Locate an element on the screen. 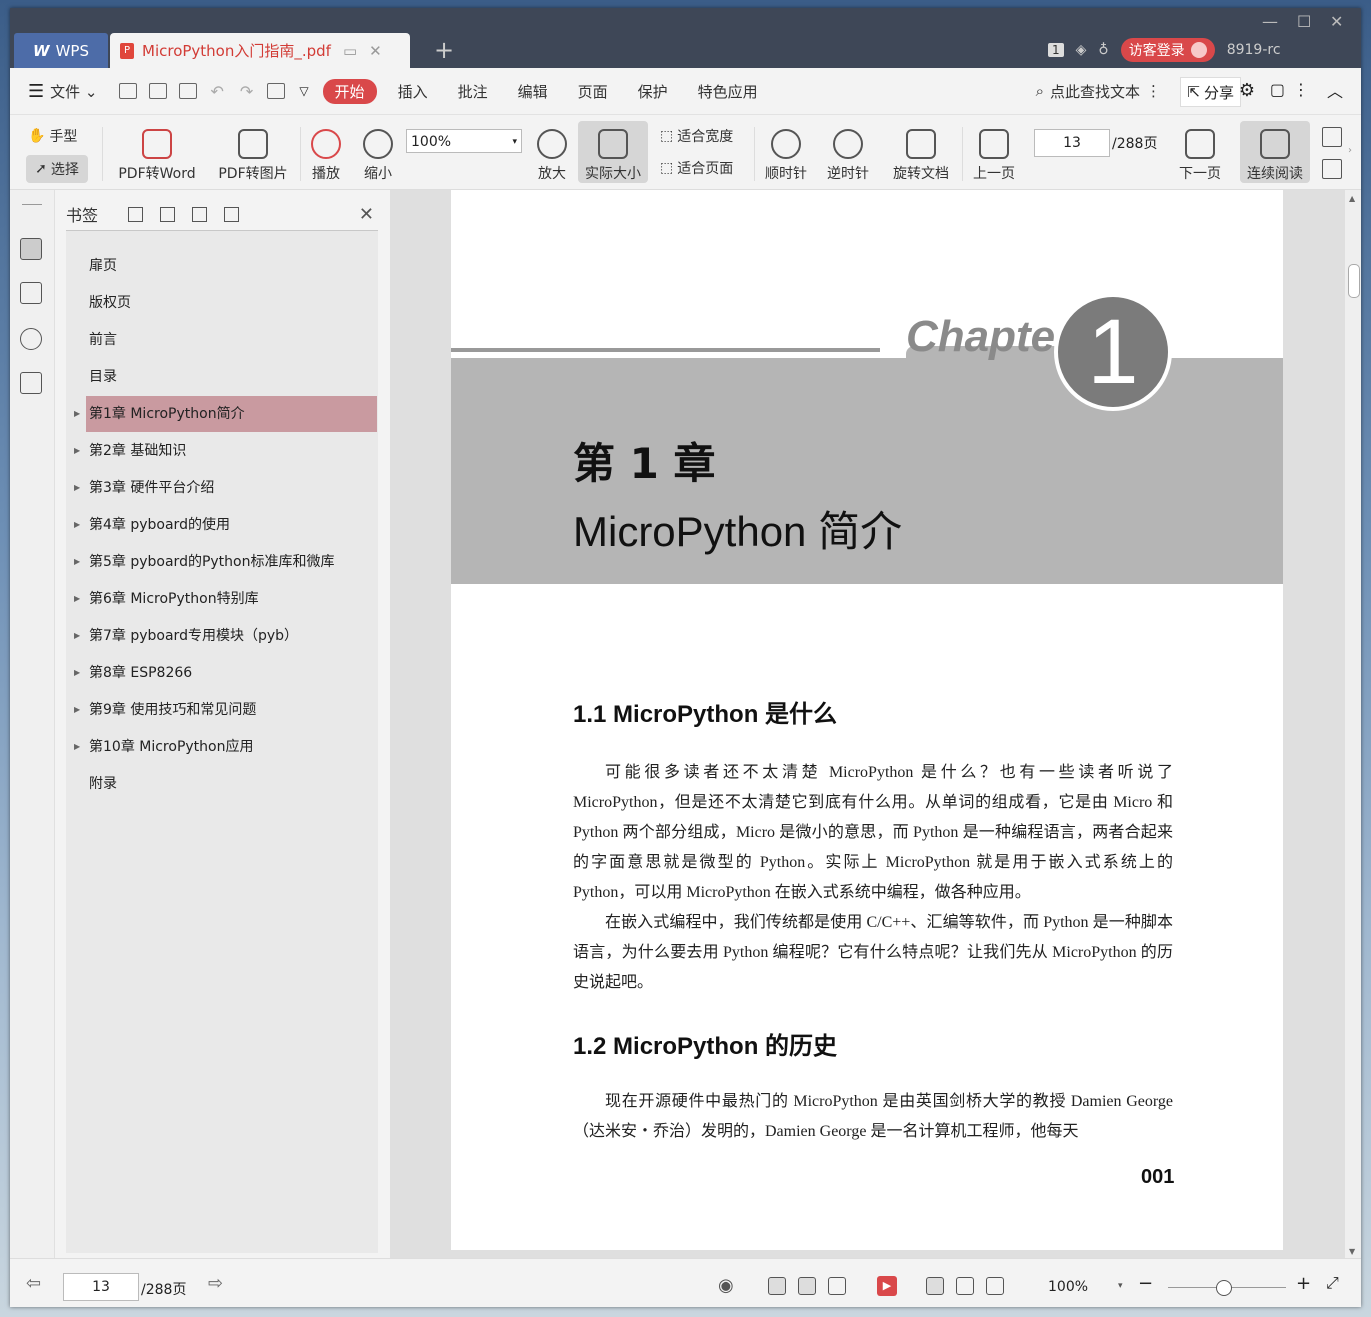 The height and width of the screenshot is (1317, 1371). bookmark-item: ▶ 第6章 MicroPython特别库 is located at coordinates (225, 599).